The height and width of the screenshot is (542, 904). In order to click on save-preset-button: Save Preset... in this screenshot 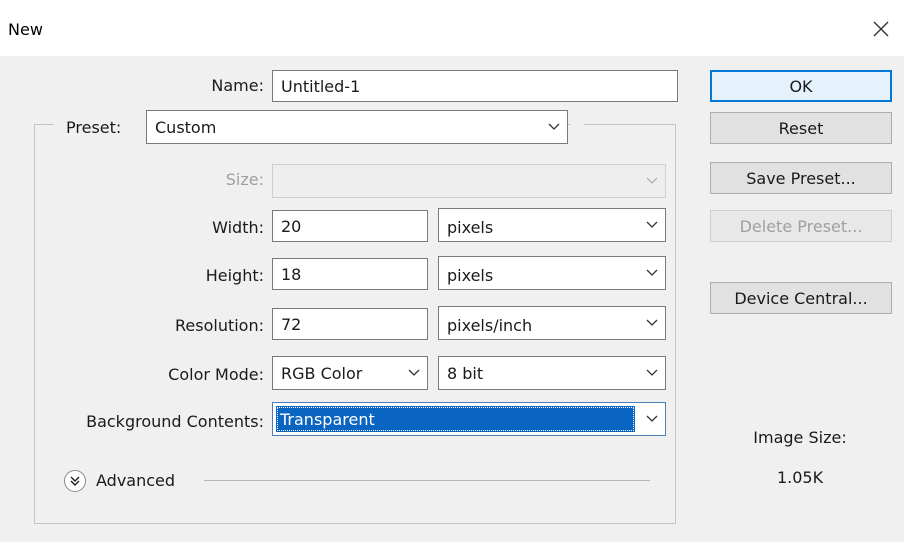, I will do `click(801, 178)`.